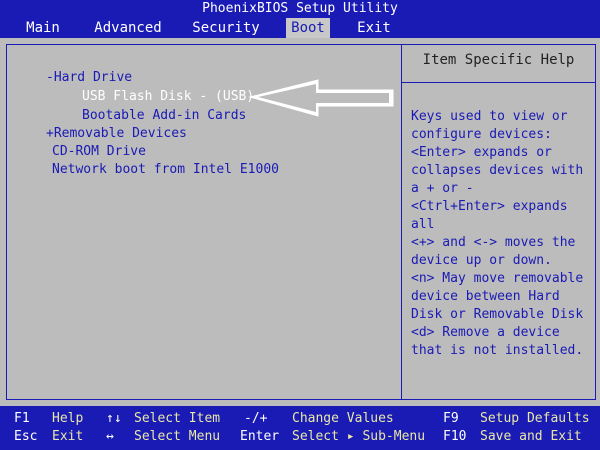  I want to click on window-title: PhoenixBIOS Setup Utility, so click(300, 9).